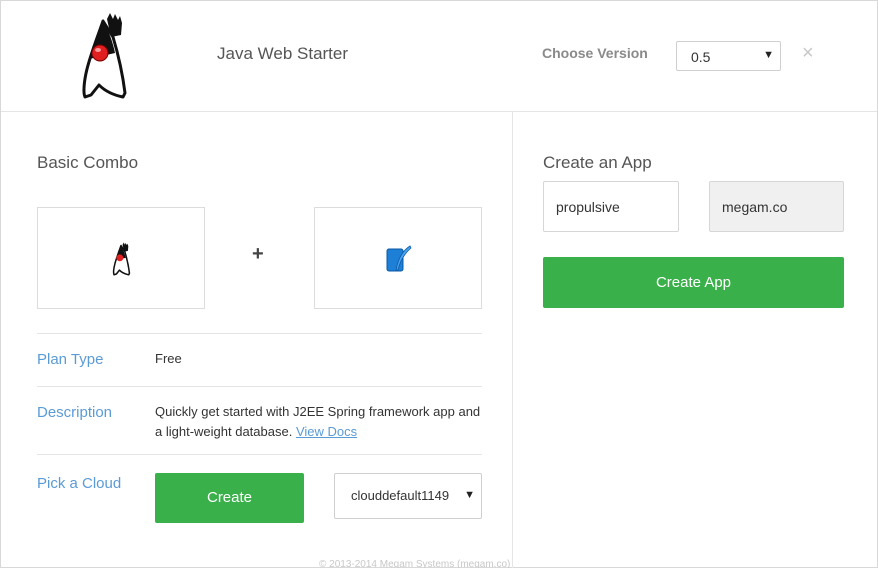 Image resolution: width=878 pixels, height=568 pixels. I want to click on app-name-input, so click(611, 206).